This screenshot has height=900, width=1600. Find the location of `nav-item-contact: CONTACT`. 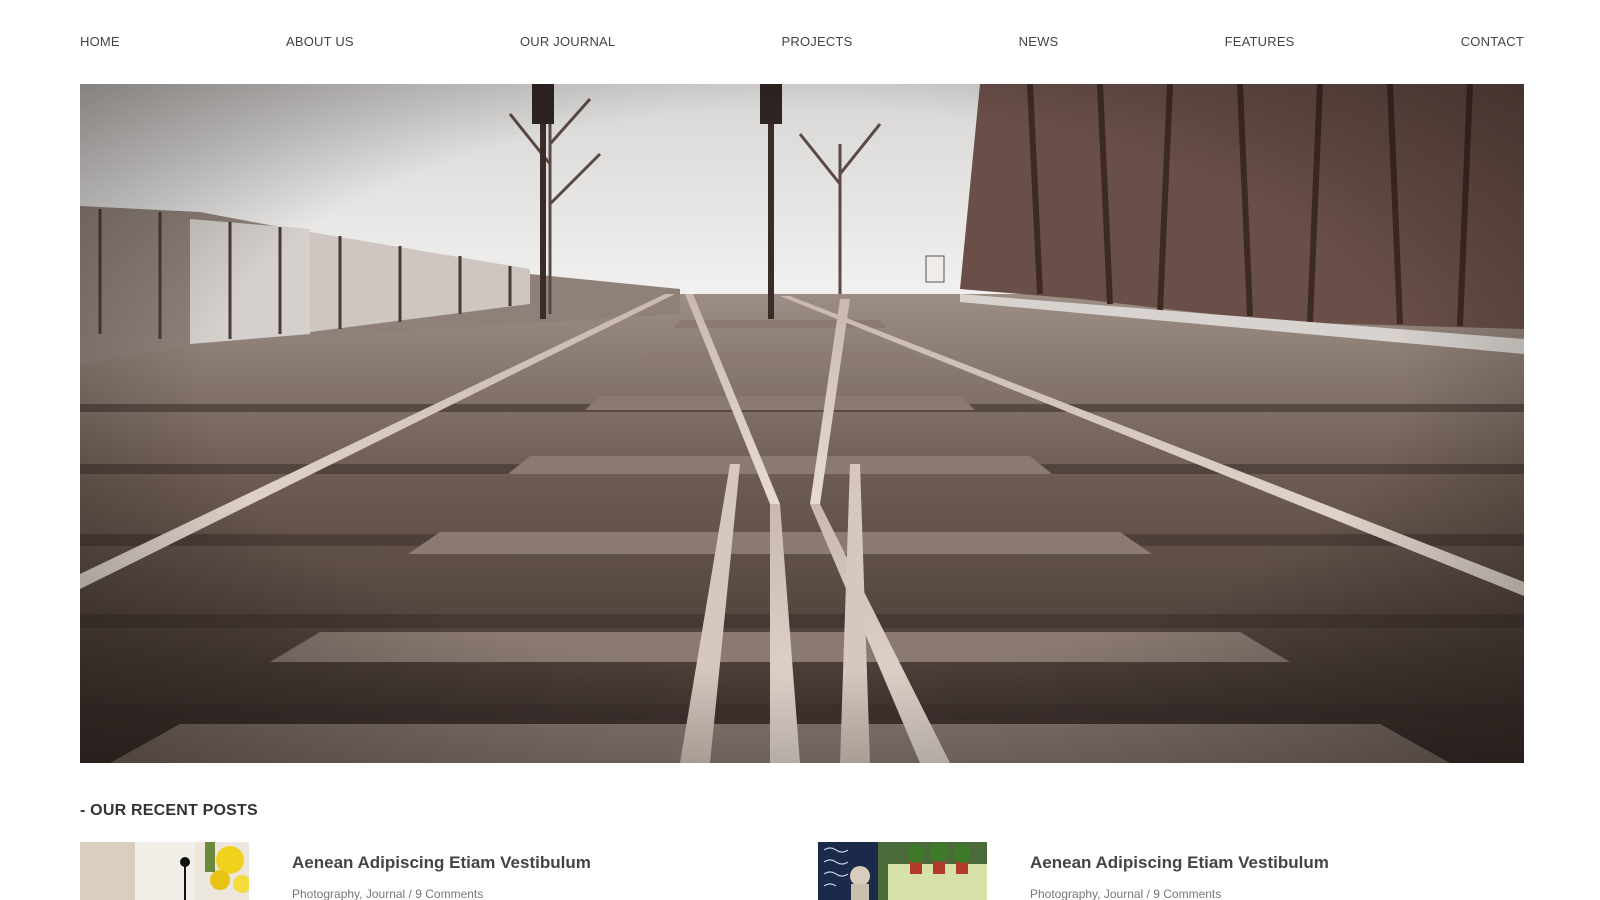

nav-item-contact: CONTACT is located at coordinates (1492, 41).